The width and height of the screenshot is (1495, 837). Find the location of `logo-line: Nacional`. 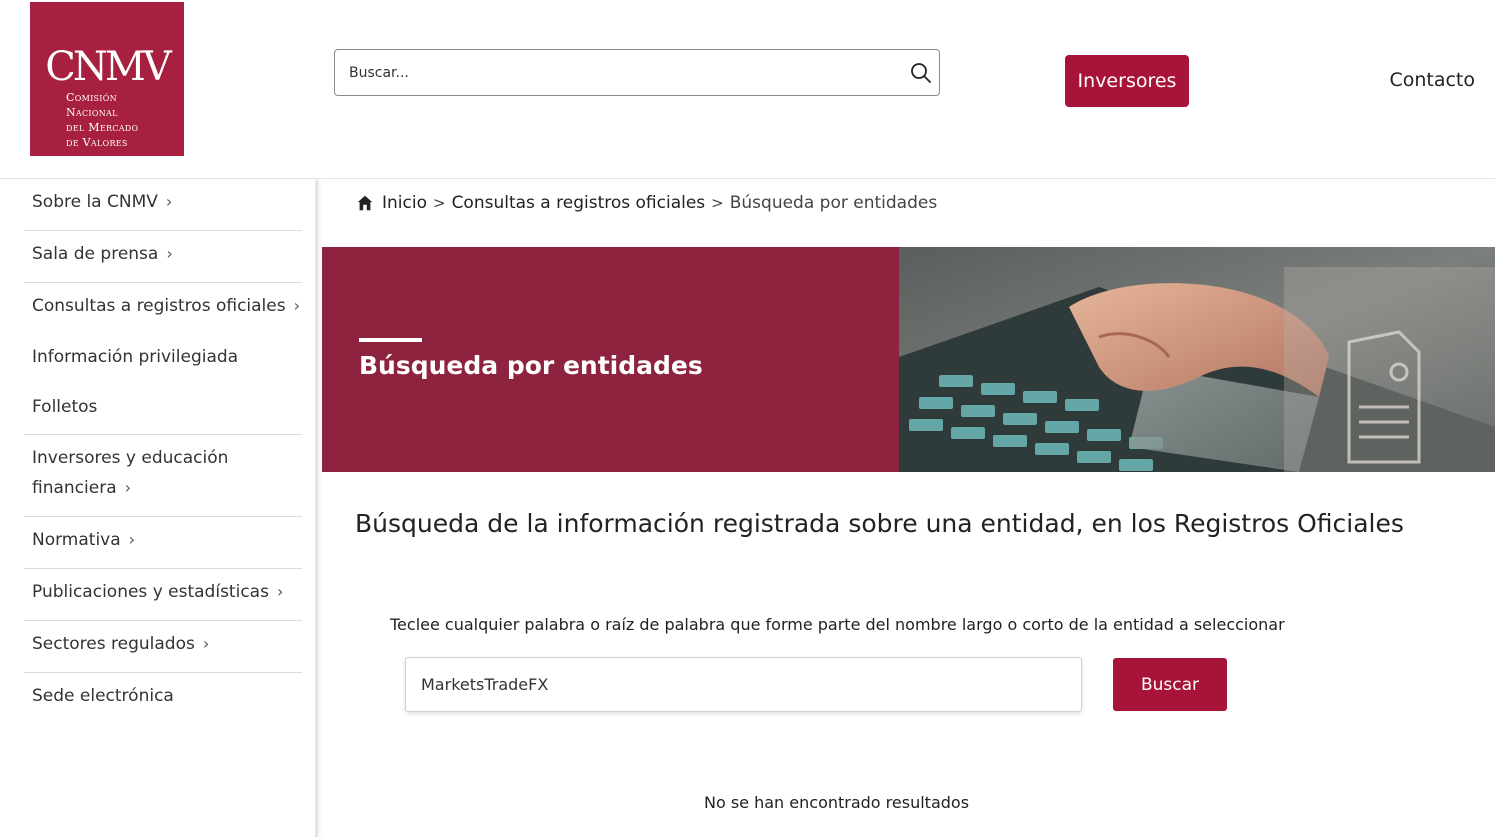

logo-line: Nacional is located at coordinates (92, 112).